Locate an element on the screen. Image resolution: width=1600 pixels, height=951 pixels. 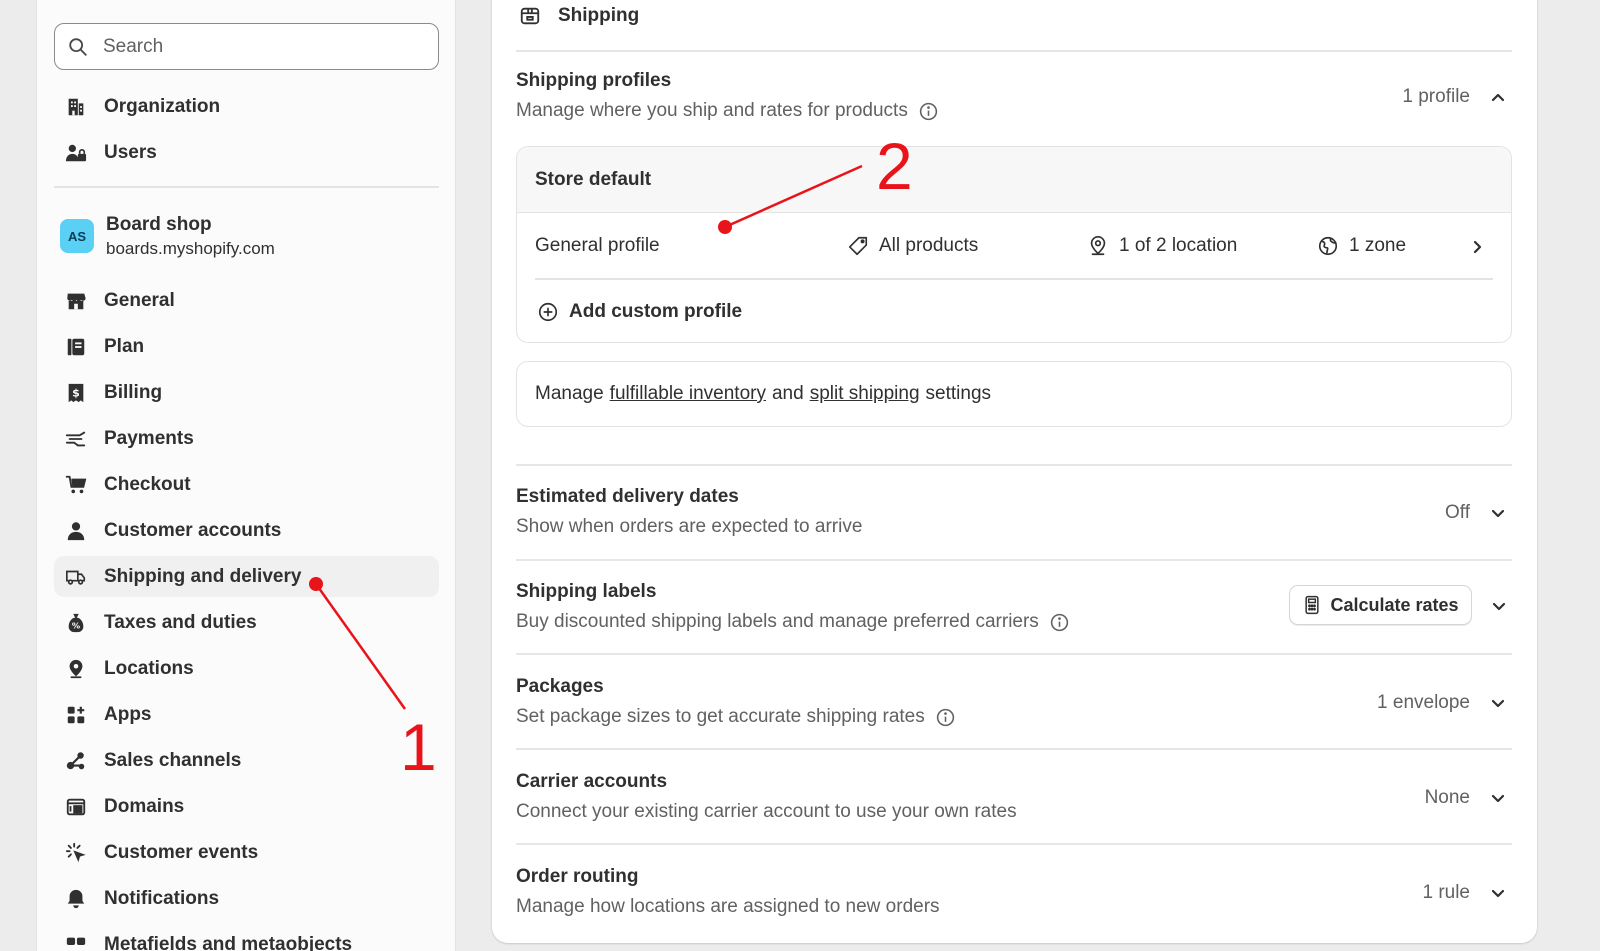
store-name: Board shop is located at coordinates (159, 224).